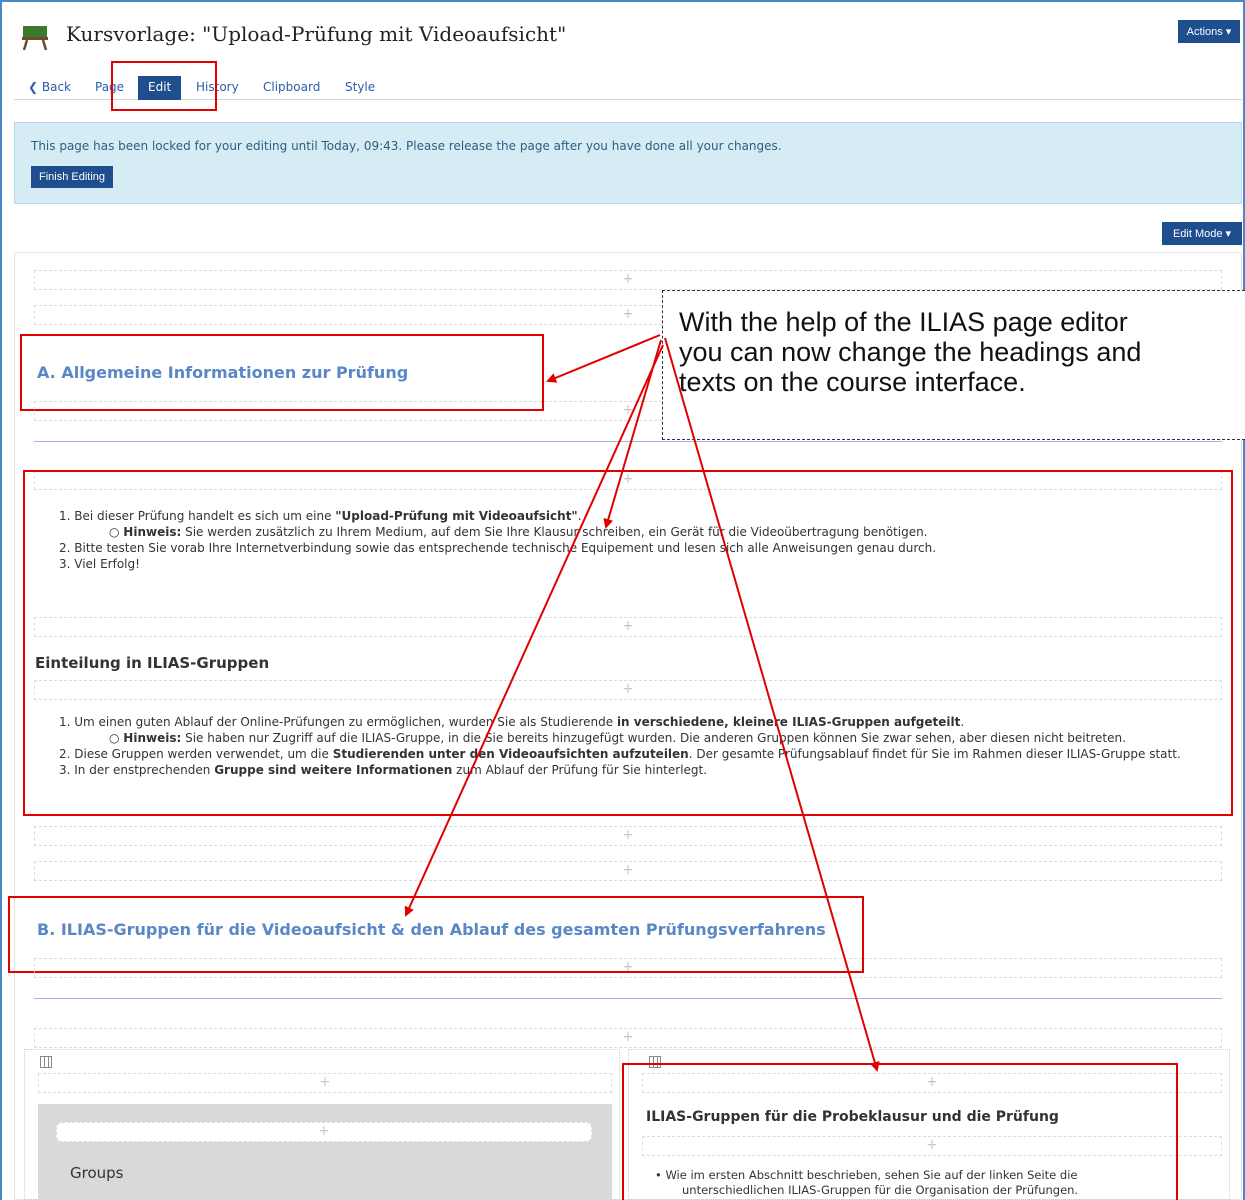 The image size is (1245, 1200). Describe the element at coordinates (603, 358) in the screenshot. I see `arrow-to-heading-a` at that location.